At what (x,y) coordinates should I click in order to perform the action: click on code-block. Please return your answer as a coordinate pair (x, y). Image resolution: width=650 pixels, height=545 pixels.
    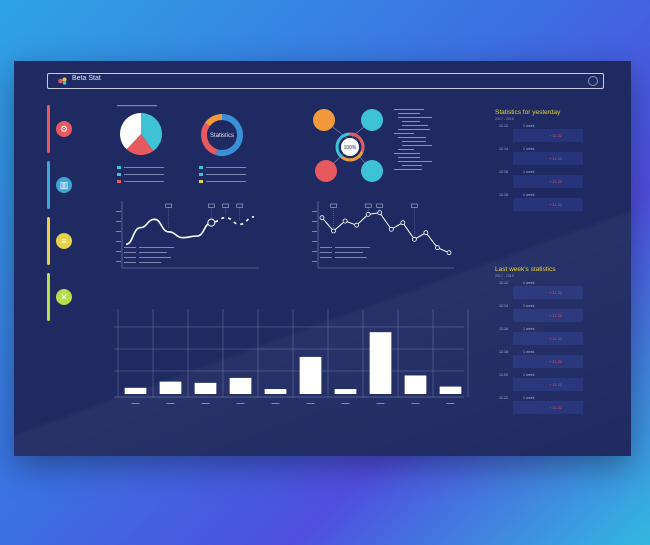
    Looking at the image, I should click on (413, 139).